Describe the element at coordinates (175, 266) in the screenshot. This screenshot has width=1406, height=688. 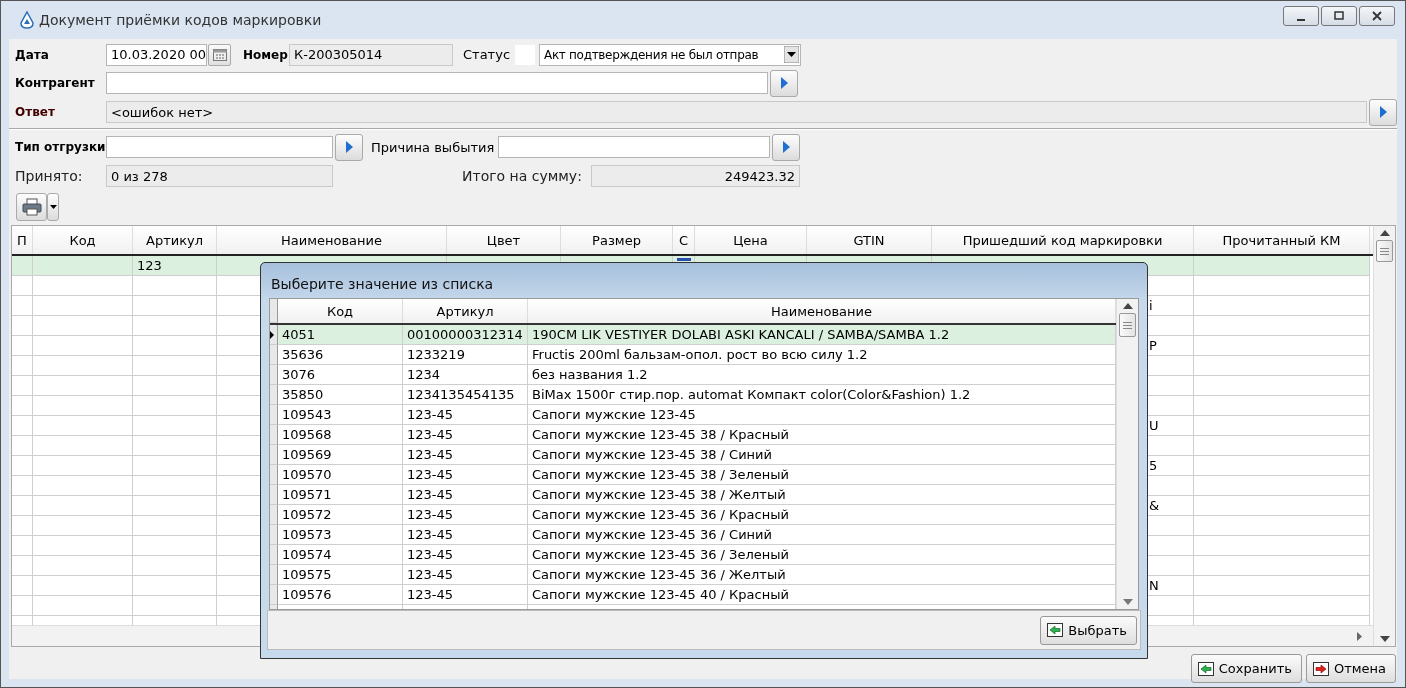
I see `table-cell: 123` at that location.